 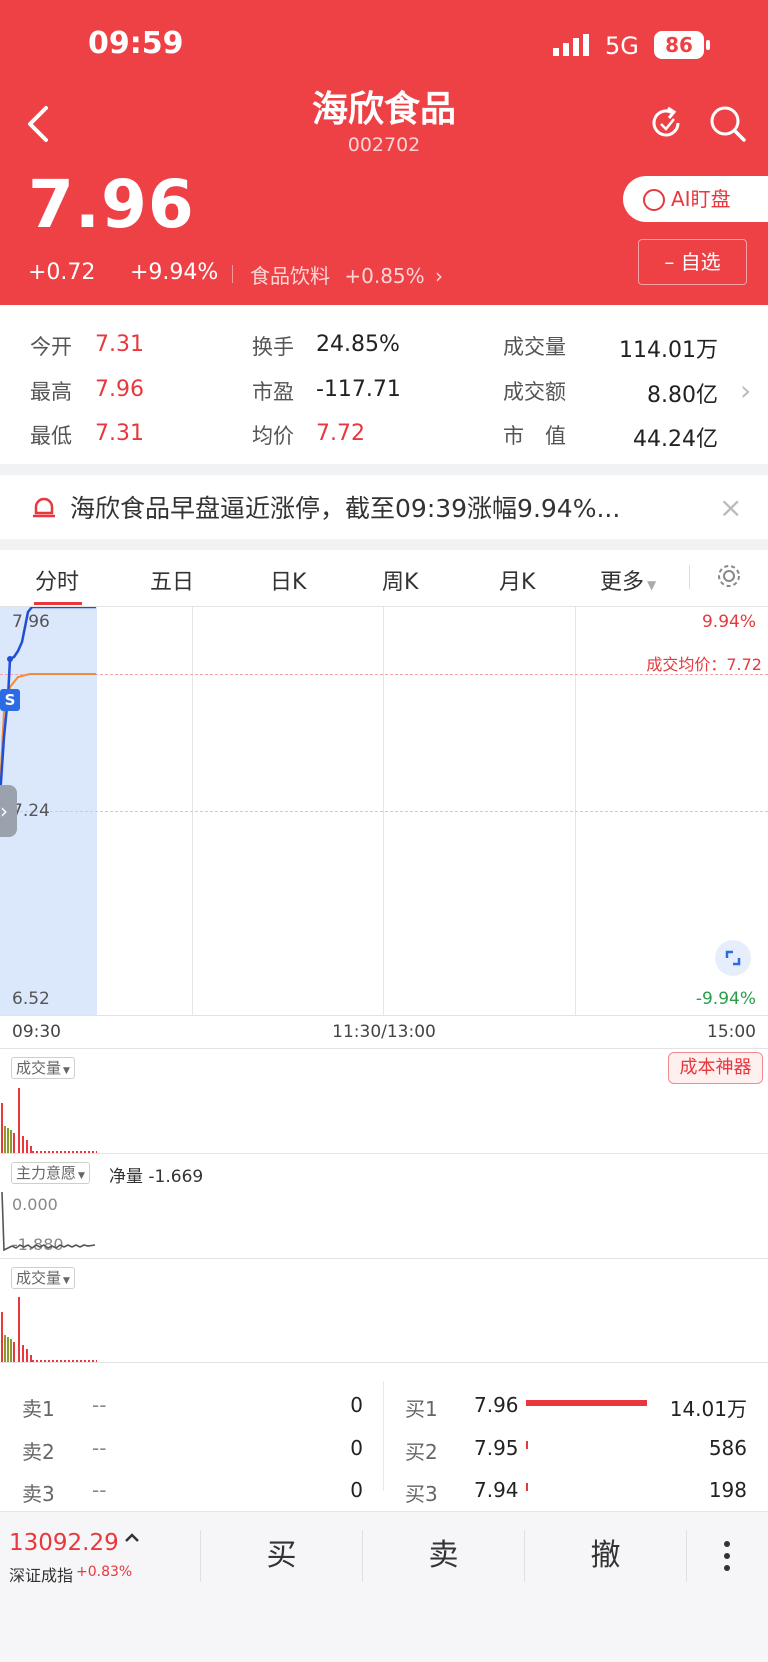 What do you see at coordinates (517, 580) in the screenshot?
I see `tab-monthly-k: 月K` at bounding box center [517, 580].